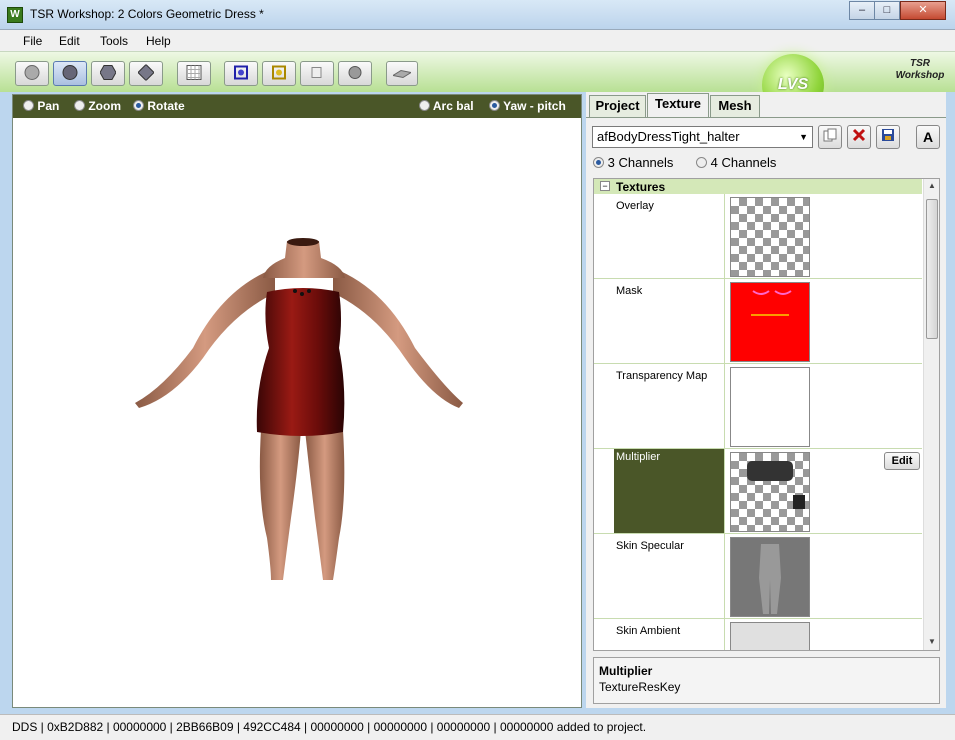 The height and width of the screenshot is (740, 955). Describe the element at coordinates (758, 186) in the screenshot. I see `tree-group-header: − Textures` at that location.